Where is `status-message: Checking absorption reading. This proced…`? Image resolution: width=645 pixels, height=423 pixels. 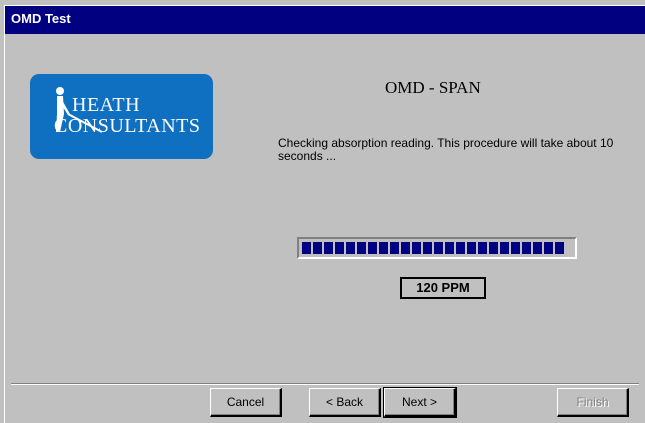 status-message: Checking absorption reading. This proced… is located at coordinates (446, 149).